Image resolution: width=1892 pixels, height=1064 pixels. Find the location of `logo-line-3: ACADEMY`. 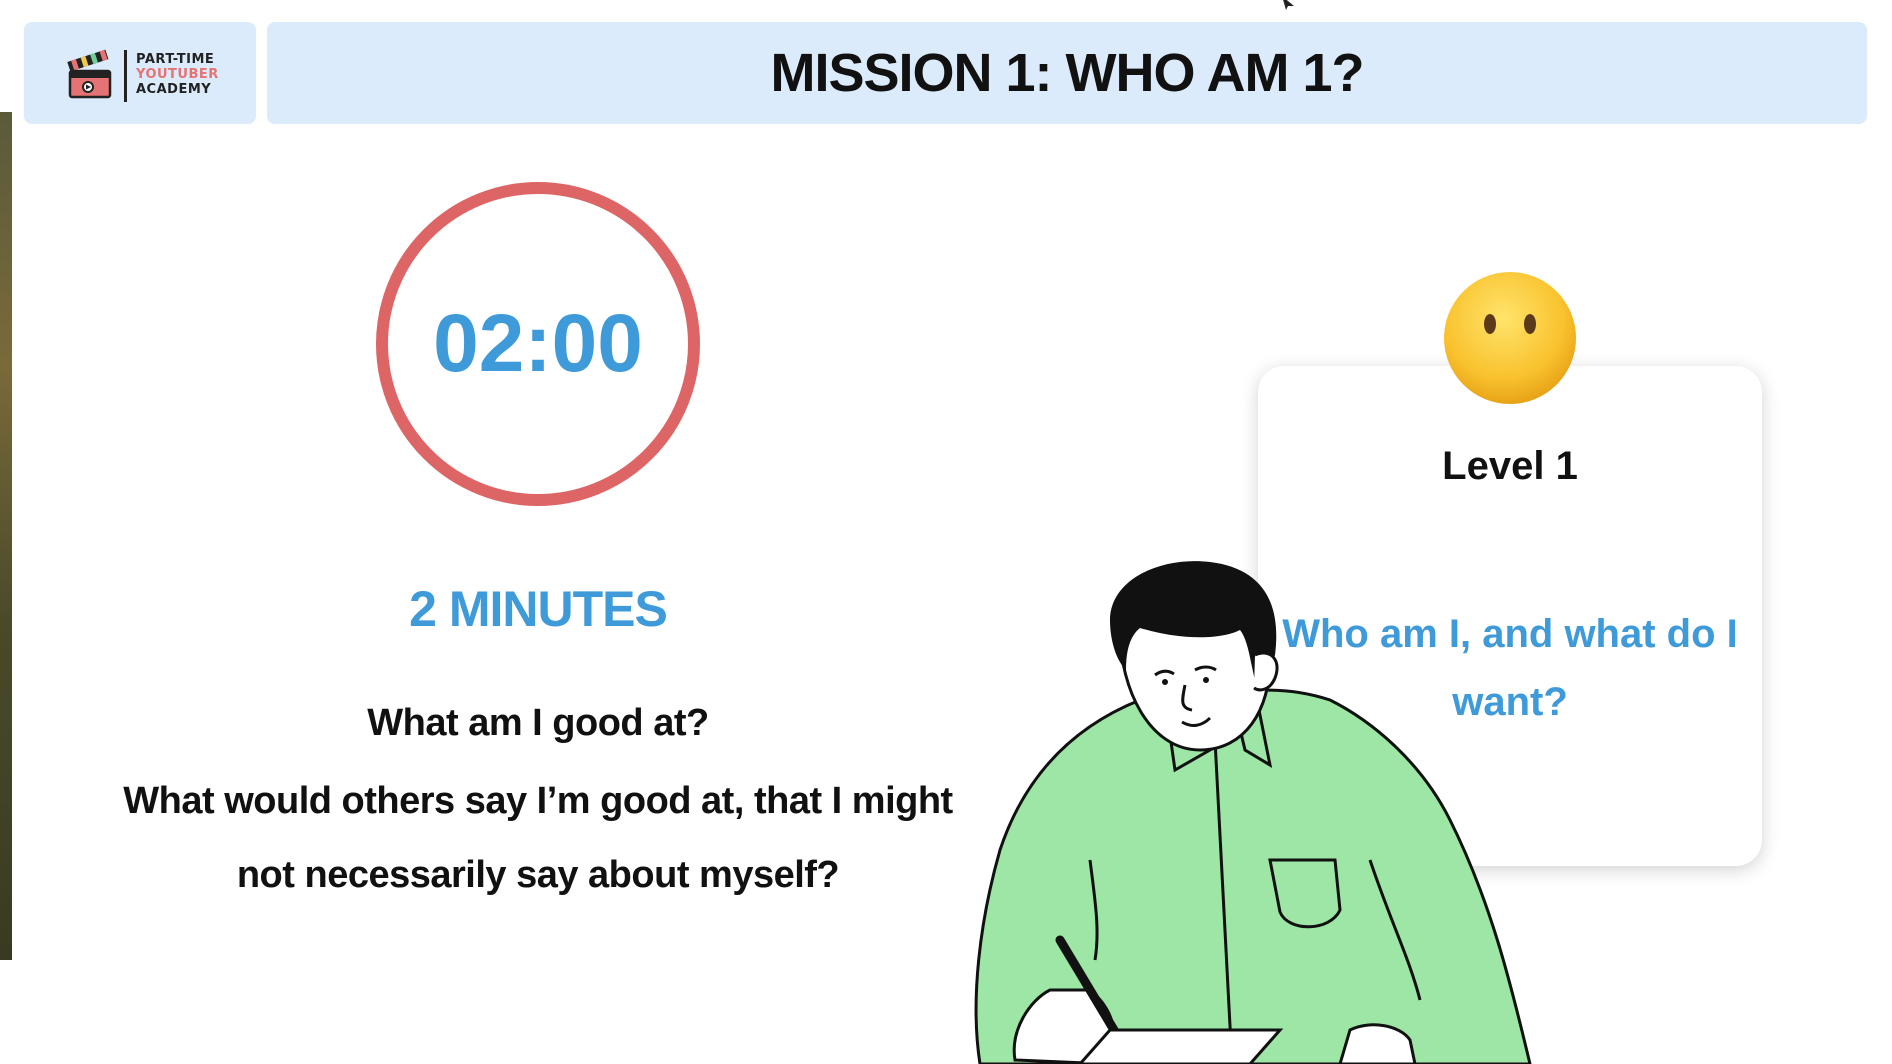

logo-line-3: ACADEMY is located at coordinates (174, 89).